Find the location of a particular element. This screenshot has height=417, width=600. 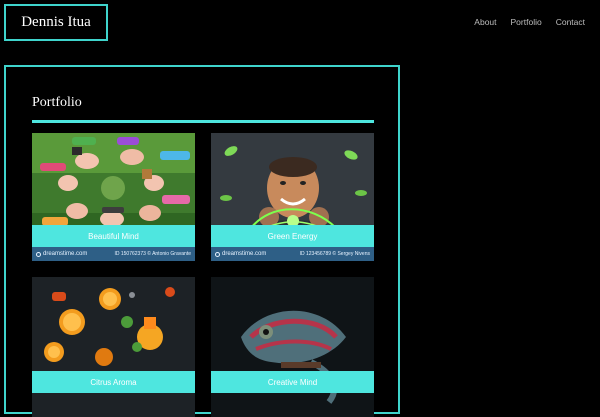

nav-portfolio-link: Portfolio is located at coordinates (526, 22).